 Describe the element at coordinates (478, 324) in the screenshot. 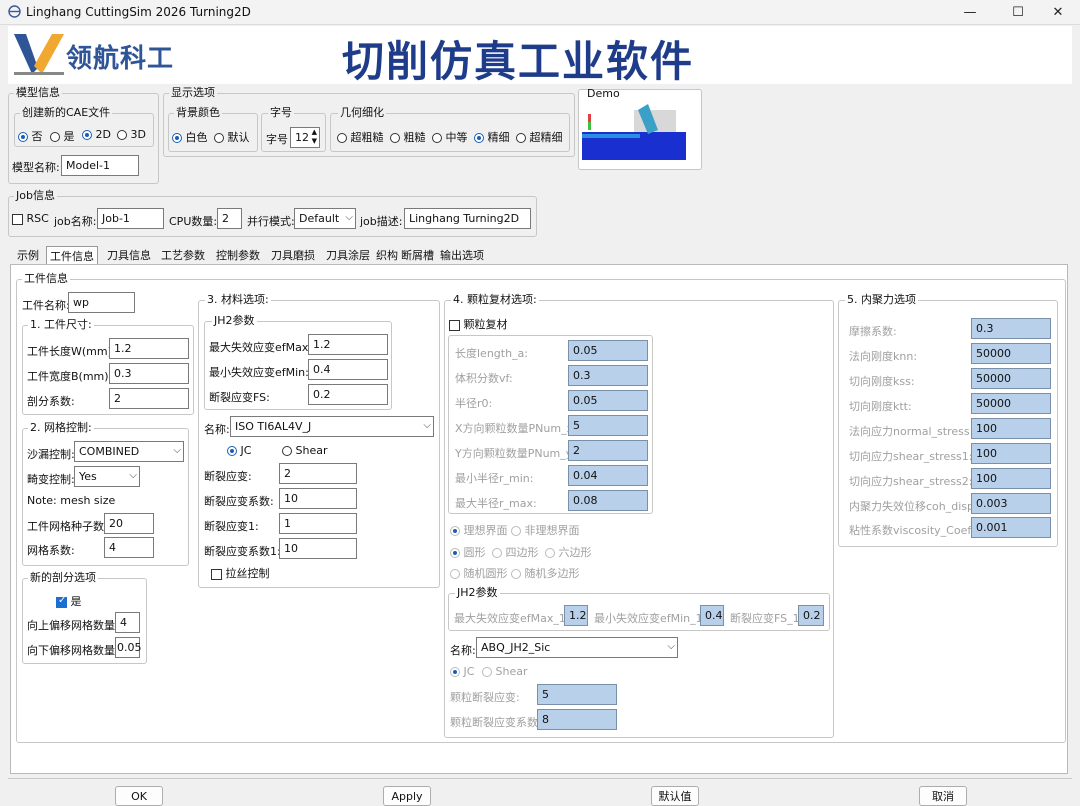

I see `particle-composite-checkbox: 颗粒复材` at that location.